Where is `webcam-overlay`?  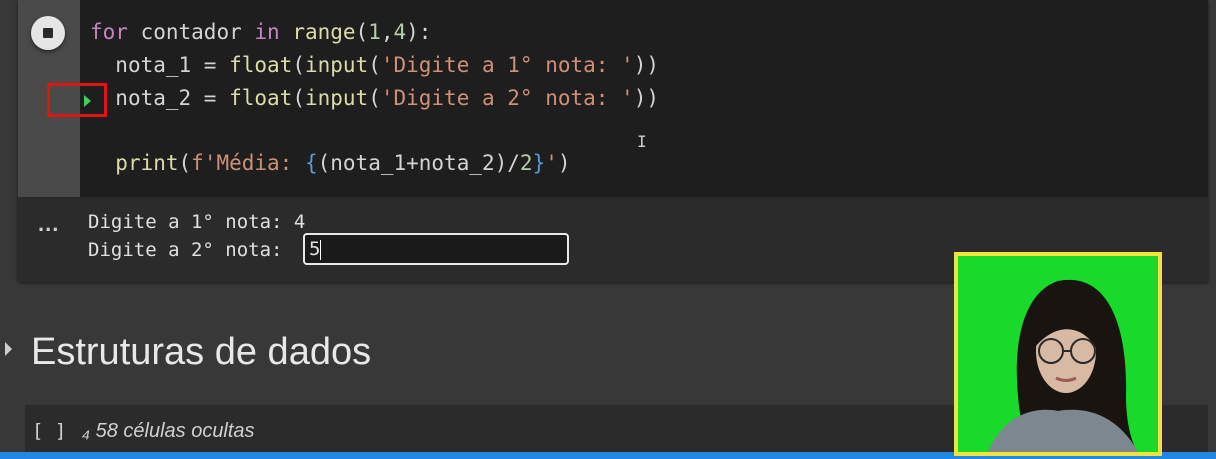
webcam-overlay is located at coordinates (1058, 354).